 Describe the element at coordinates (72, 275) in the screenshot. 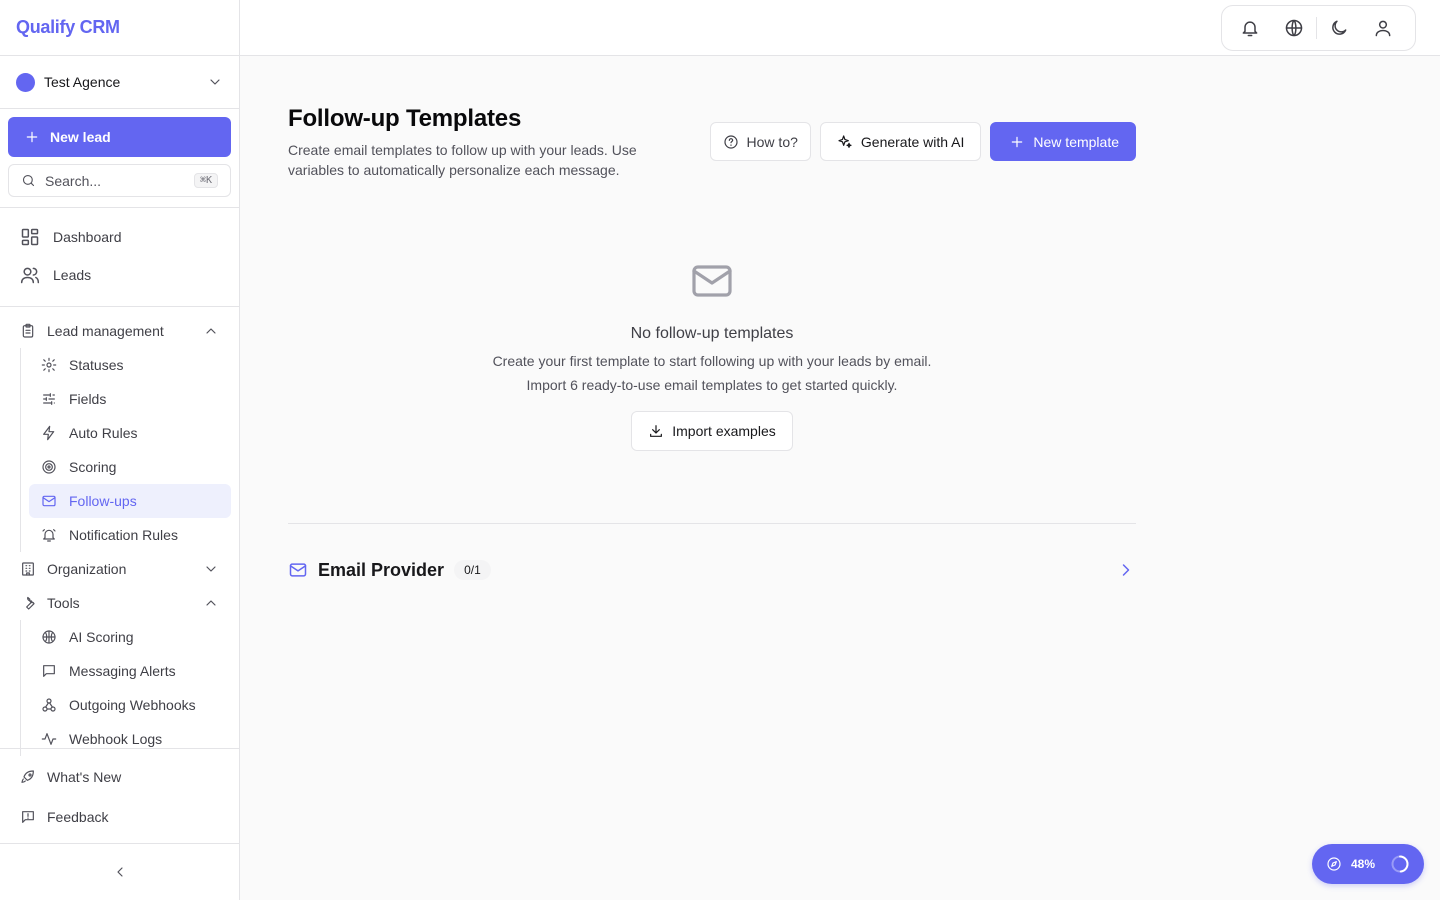

I see `nav-item-label: Leads` at that location.